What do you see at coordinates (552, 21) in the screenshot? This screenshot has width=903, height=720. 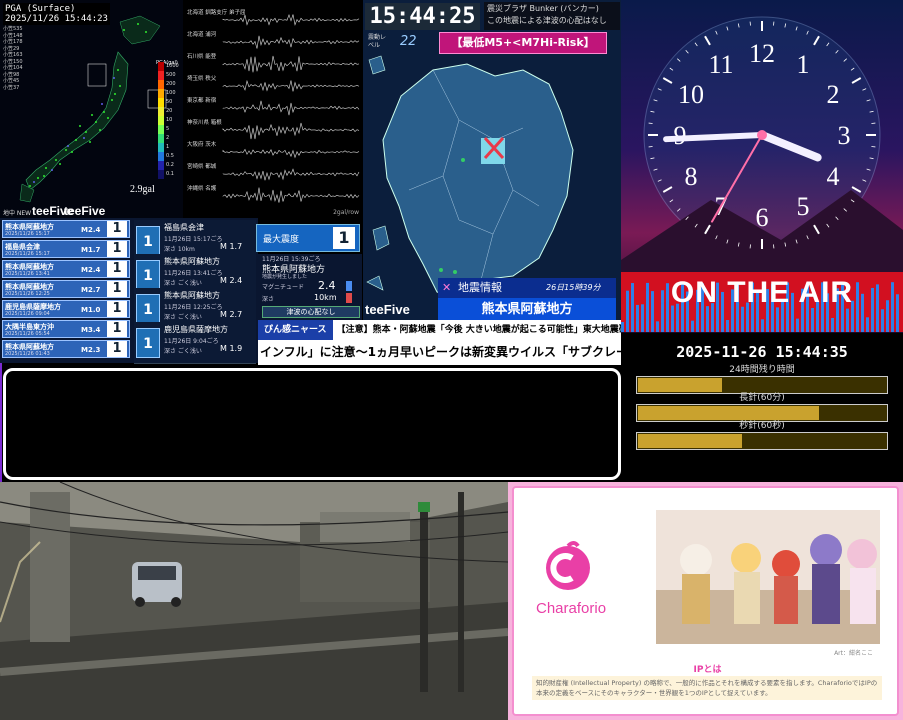 I see `bunker-message: この地震による津波の心配はなし` at bounding box center [552, 21].